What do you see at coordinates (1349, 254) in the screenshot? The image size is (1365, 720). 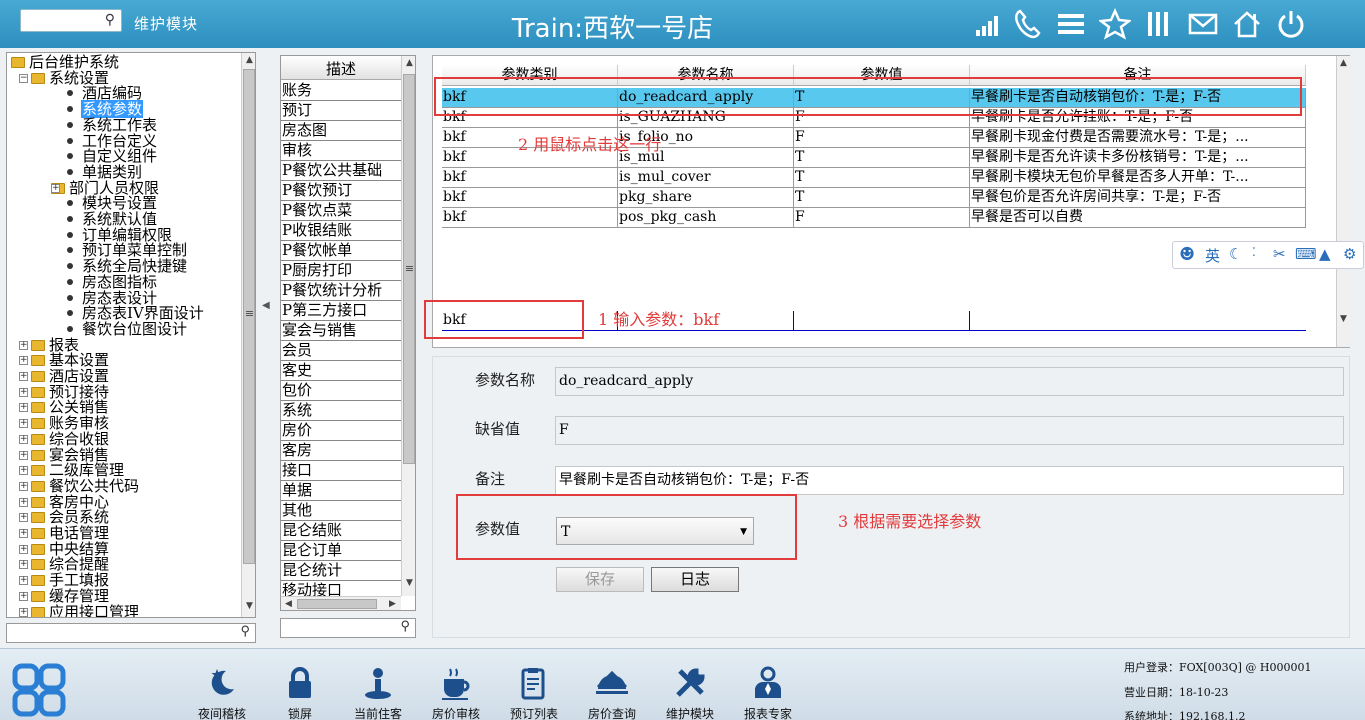 I see `gear-icon: ⚙` at bounding box center [1349, 254].